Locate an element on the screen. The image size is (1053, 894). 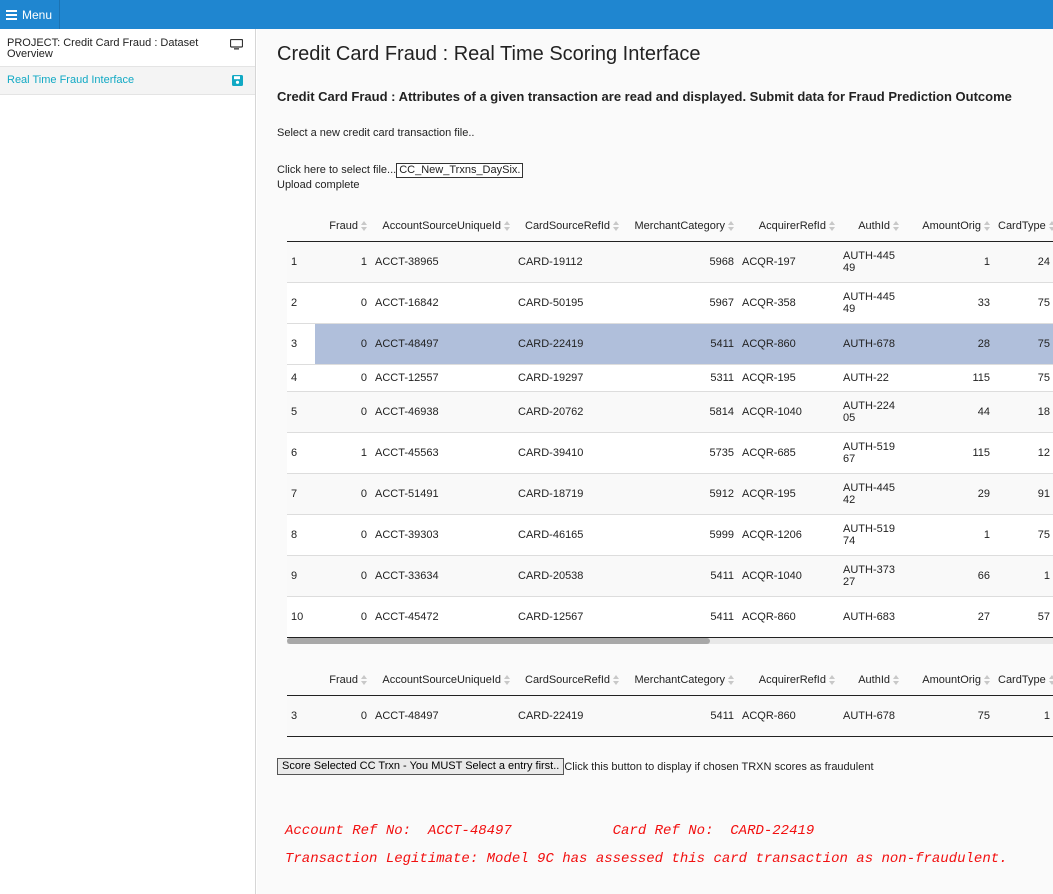
cell-card: CARD-20762 is located at coordinates (568, 411).